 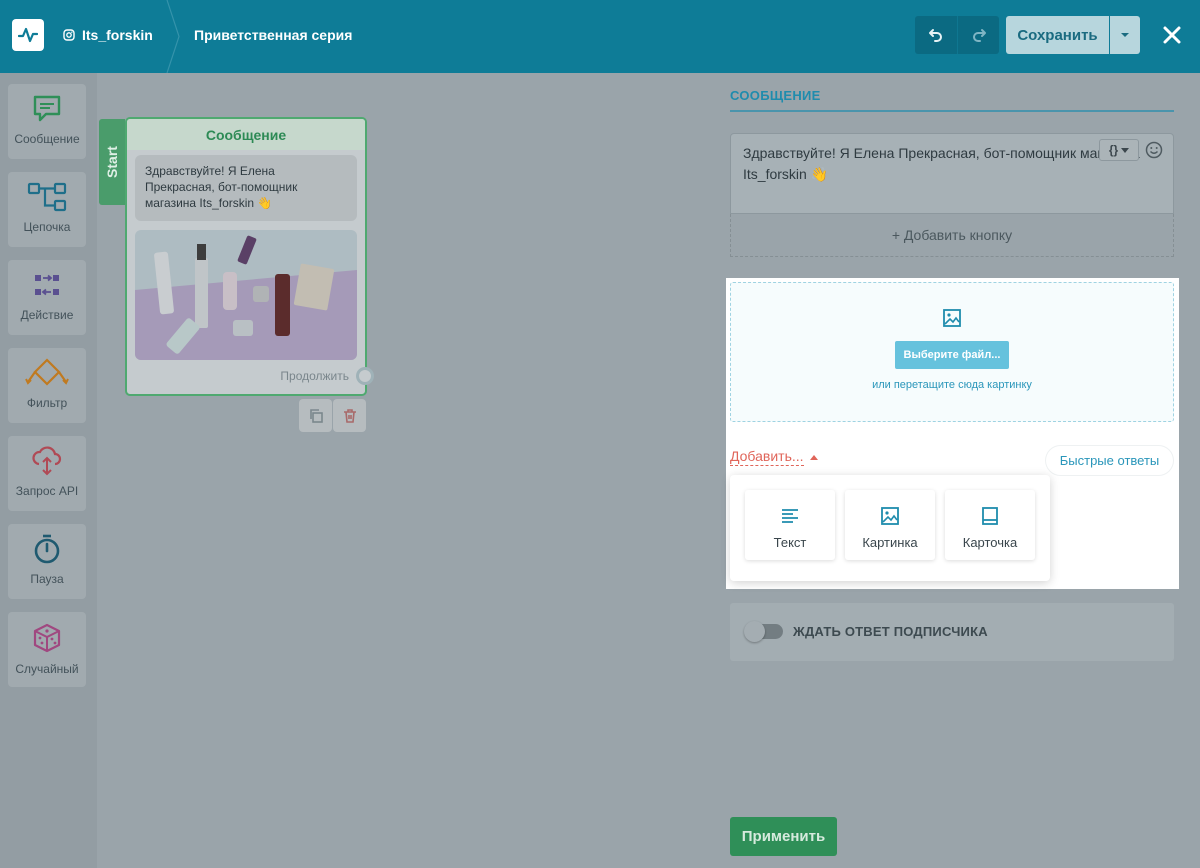 I want to click on add-button-button: + Добавить кнопку, so click(x=952, y=235).